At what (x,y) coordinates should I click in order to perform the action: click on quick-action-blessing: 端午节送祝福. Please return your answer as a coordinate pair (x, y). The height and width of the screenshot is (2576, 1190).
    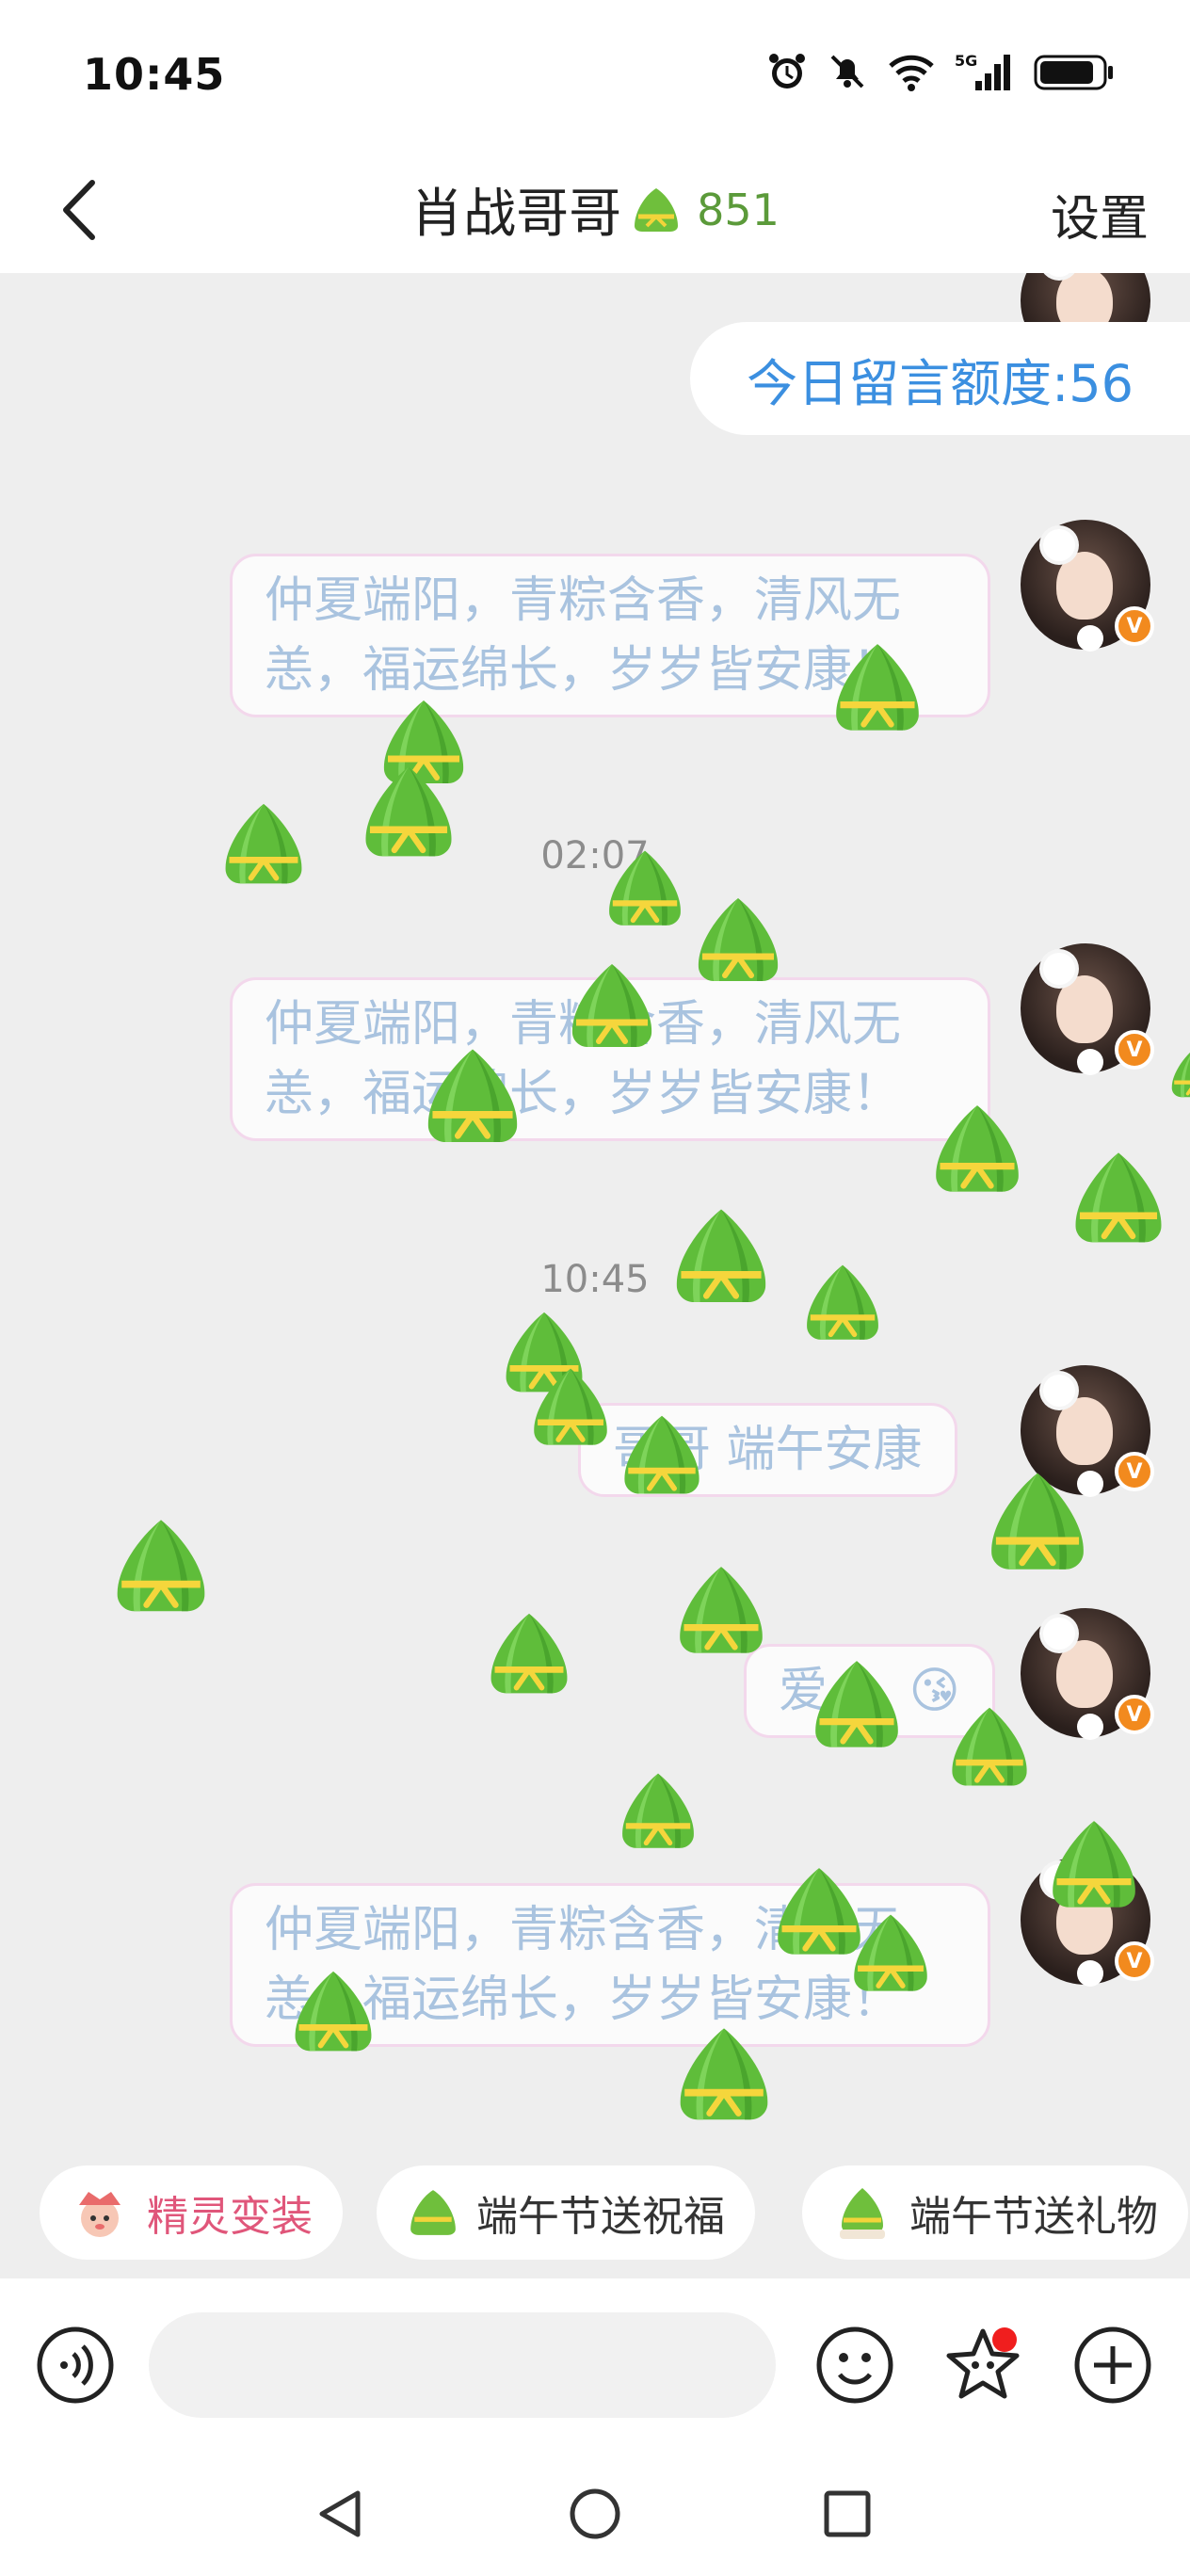
    Looking at the image, I should click on (566, 2212).